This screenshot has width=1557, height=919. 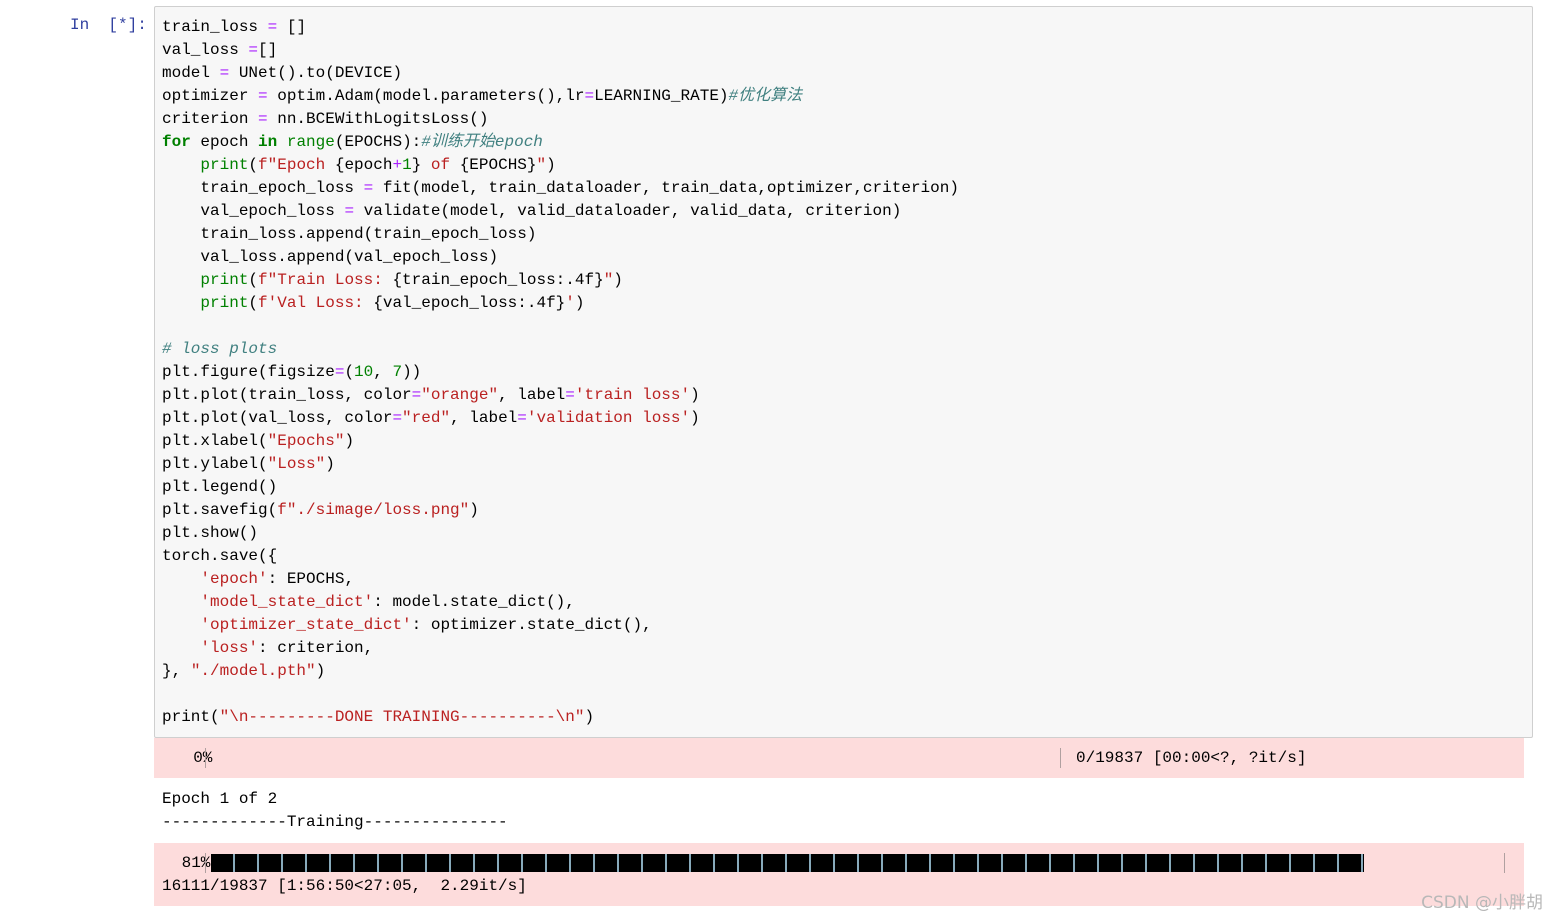 I want to click on code-token: plt.plot(val_loss, color, so click(x=277, y=418).